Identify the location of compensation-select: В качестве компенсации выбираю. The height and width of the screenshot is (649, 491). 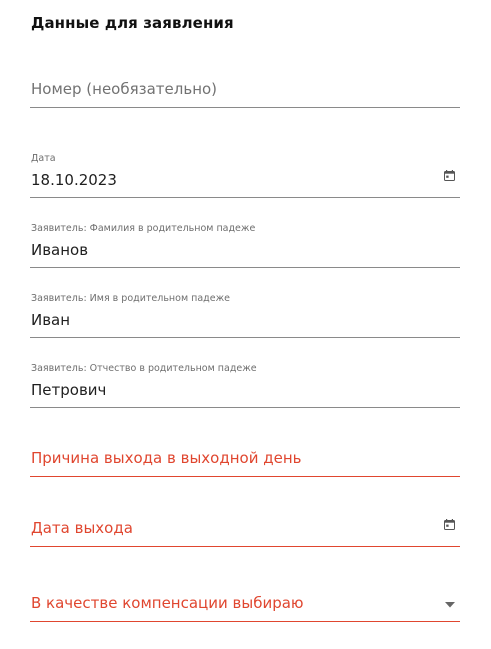
(245, 603).